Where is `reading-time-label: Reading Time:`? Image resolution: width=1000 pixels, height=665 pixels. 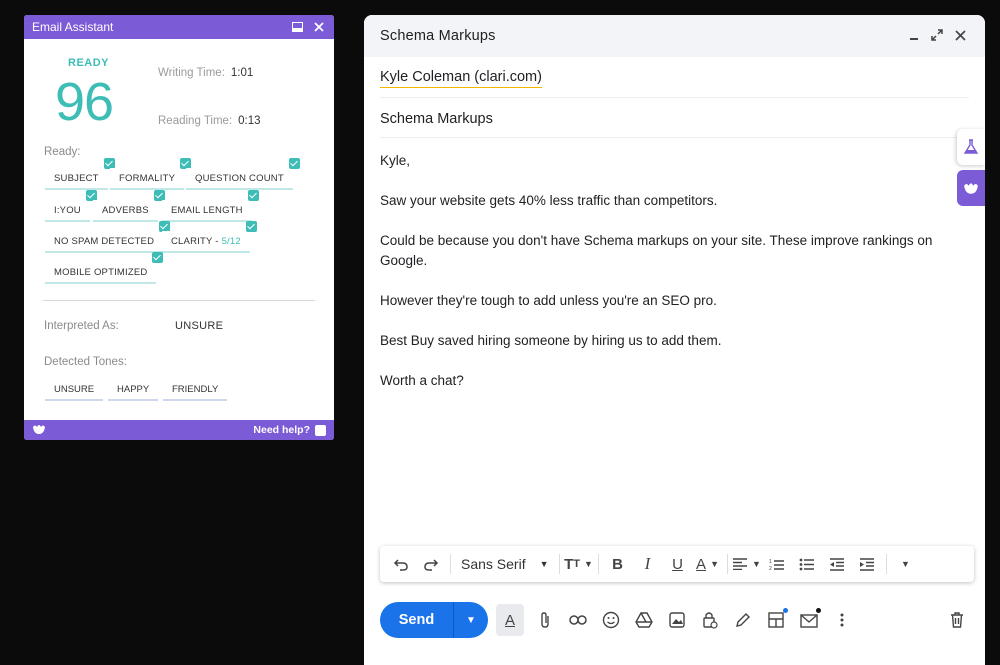 reading-time-label: Reading Time: is located at coordinates (195, 121).